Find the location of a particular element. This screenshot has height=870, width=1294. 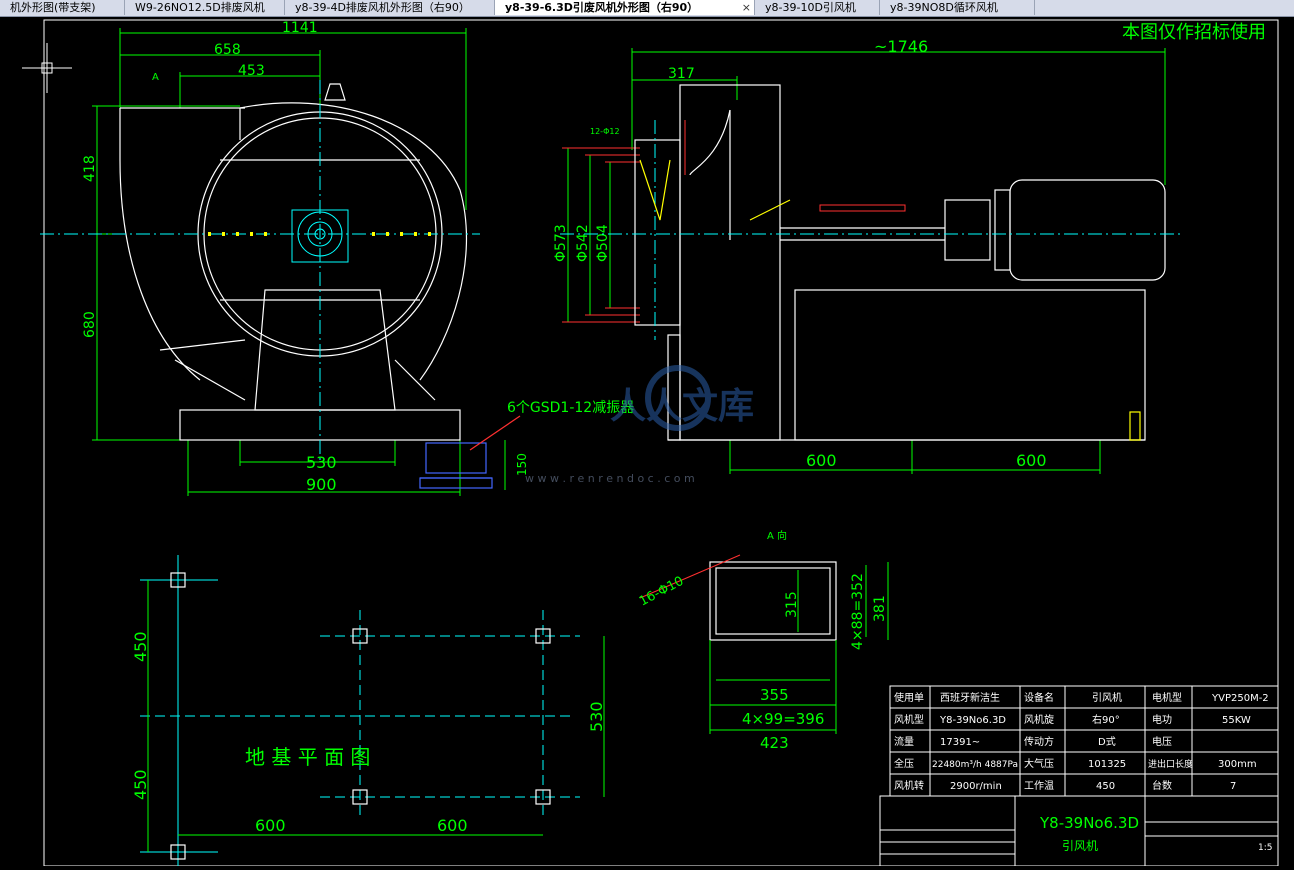

tb-r0-c2: 设备名 is located at coordinates (1039, 697).